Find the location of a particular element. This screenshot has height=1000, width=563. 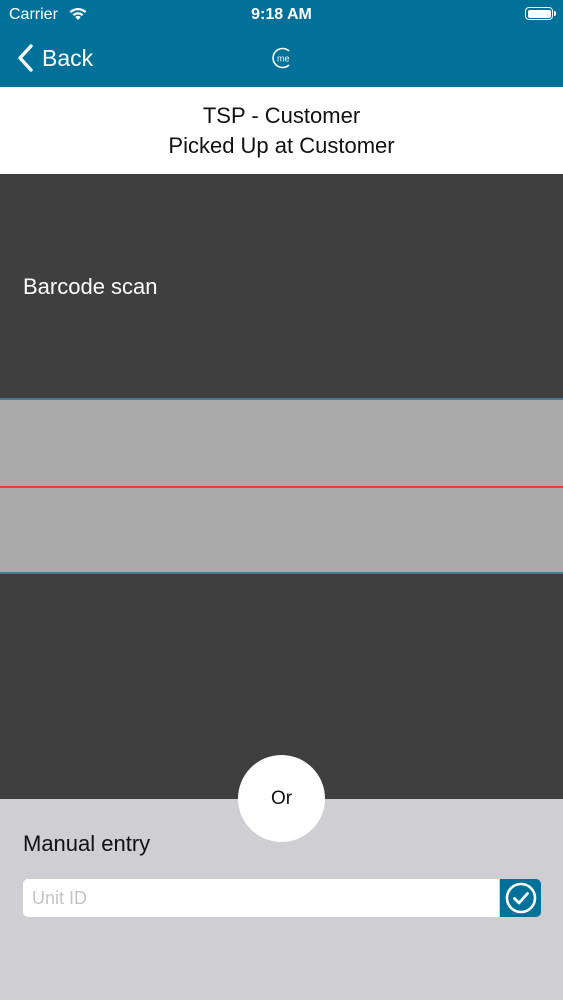

check-circle-icon is located at coordinates (520, 898).